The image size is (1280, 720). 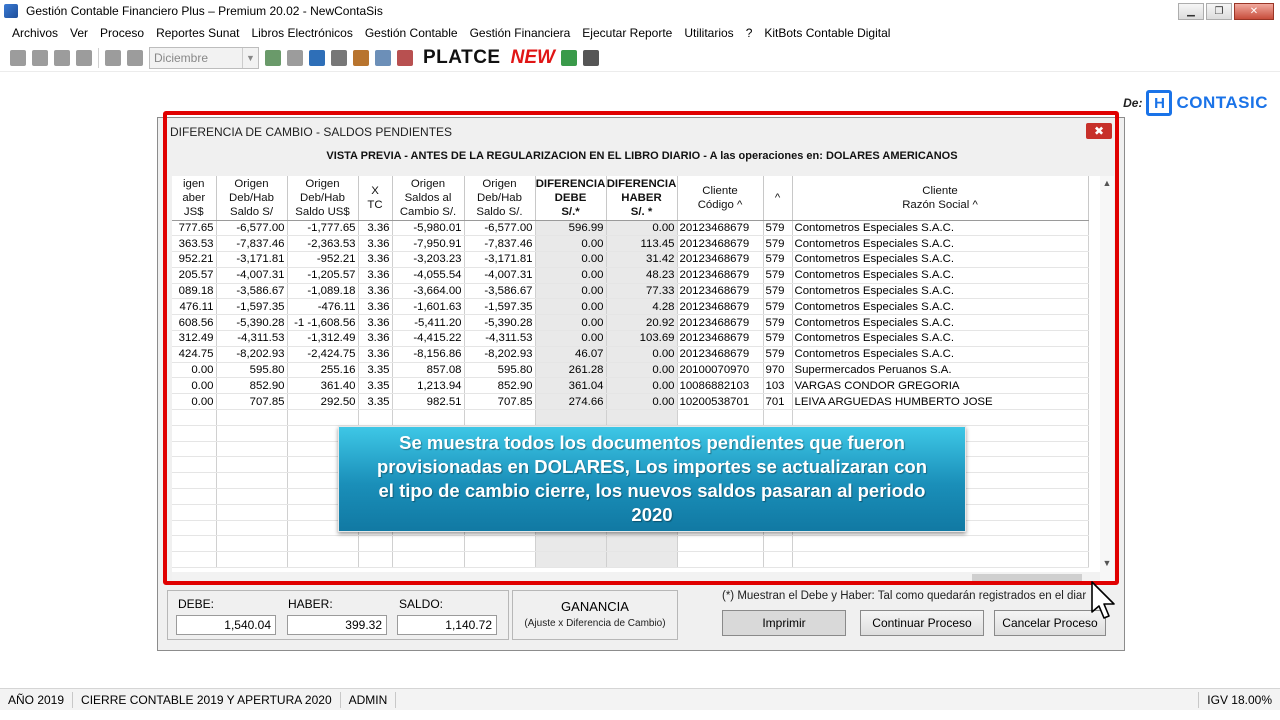 What do you see at coordinates (1235, 699) in the screenshot?
I see `status-igv: IGV 18.00%` at bounding box center [1235, 699].